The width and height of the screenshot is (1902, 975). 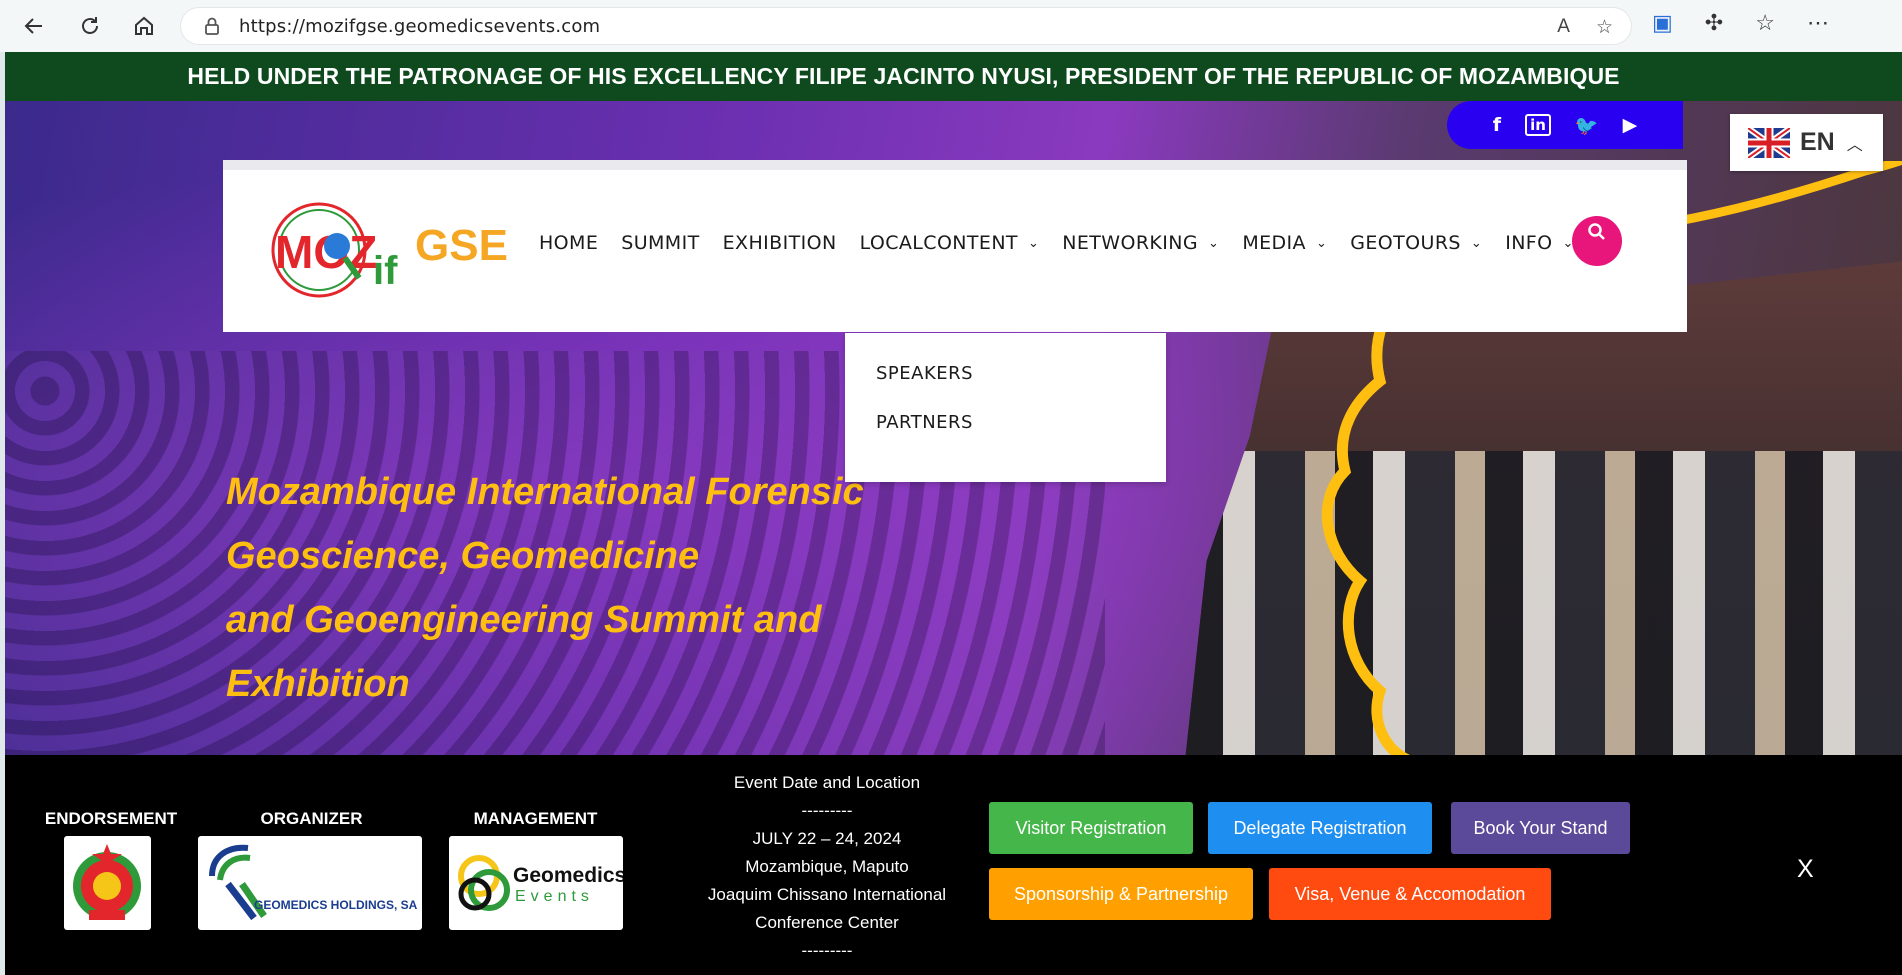 I want to click on nav-geotours: GEOTOURS ⌄, so click(x=1416, y=243).